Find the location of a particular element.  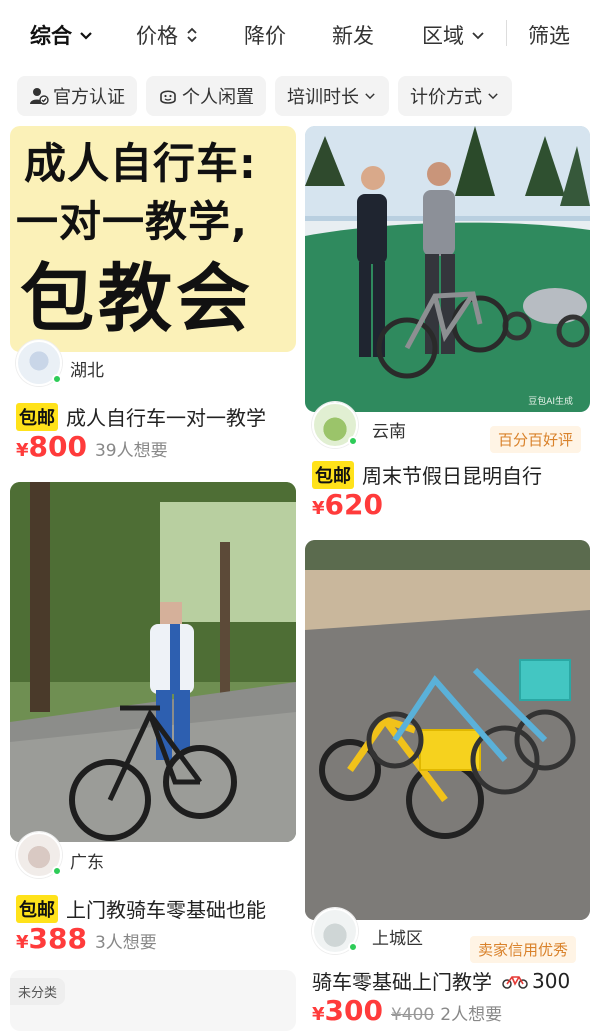

title-text: 骑车零基础上门教学 is located at coordinates (402, 982).